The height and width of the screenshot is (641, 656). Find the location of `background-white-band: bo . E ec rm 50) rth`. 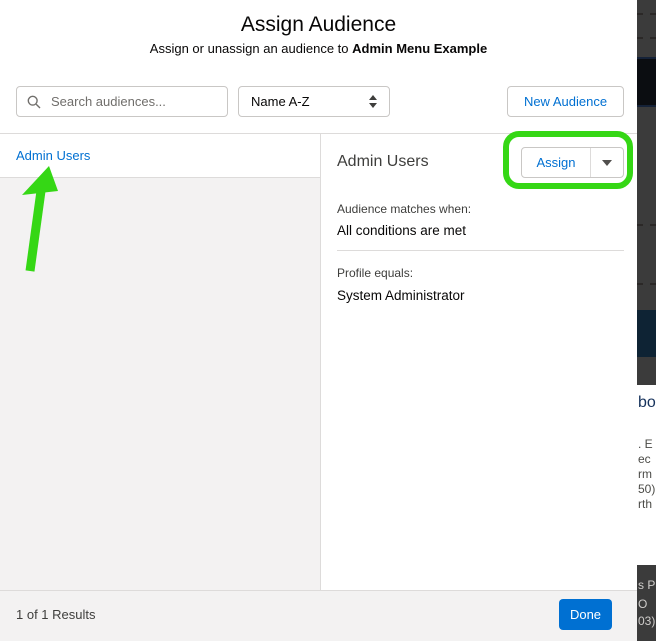

background-white-band: bo . E ec rm 50) rth is located at coordinates (646, 475).